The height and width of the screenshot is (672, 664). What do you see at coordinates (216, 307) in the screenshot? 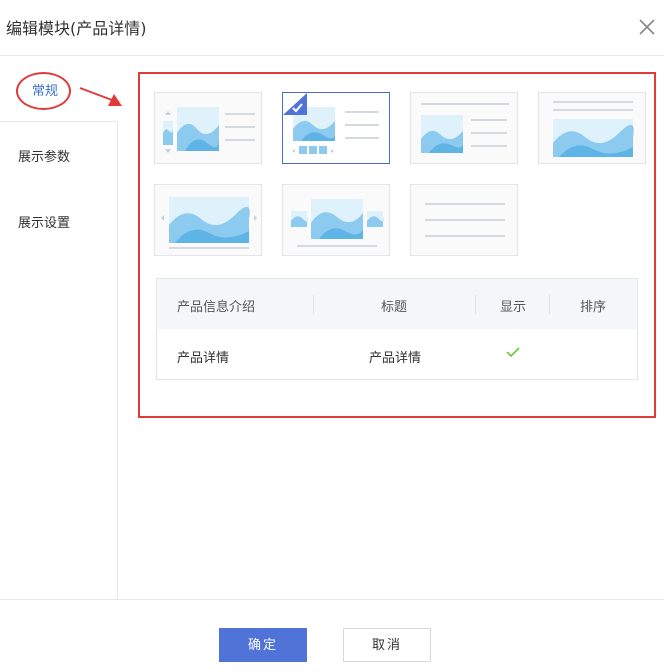
I see `column-header-product-info: 产品信息介绍` at bounding box center [216, 307].